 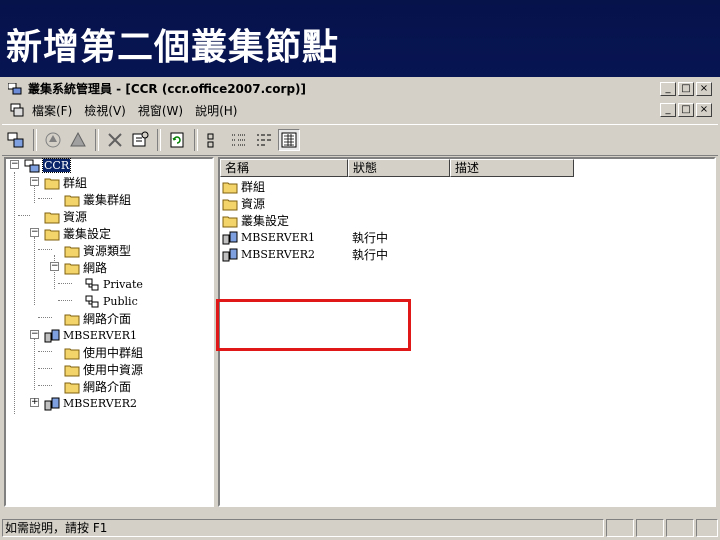 What do you see at coordinates (337, 220) in the screenshot?
I see `list-row-cluster-config: 叢集設定` at bounding box center [337, 220].